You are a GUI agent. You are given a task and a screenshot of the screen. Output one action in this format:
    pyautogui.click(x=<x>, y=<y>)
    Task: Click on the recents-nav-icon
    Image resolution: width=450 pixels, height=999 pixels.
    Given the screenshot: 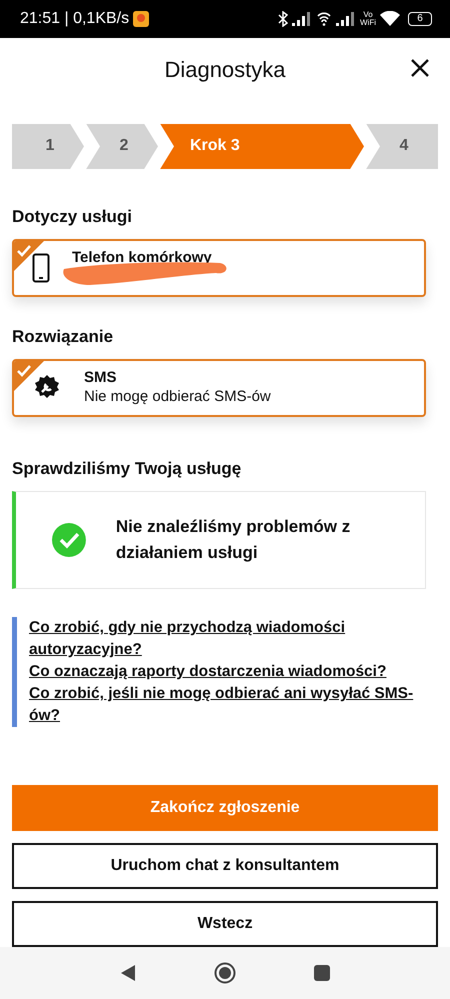 What is the action you would take?
    pyautogui.click(x=322, y=973)
    